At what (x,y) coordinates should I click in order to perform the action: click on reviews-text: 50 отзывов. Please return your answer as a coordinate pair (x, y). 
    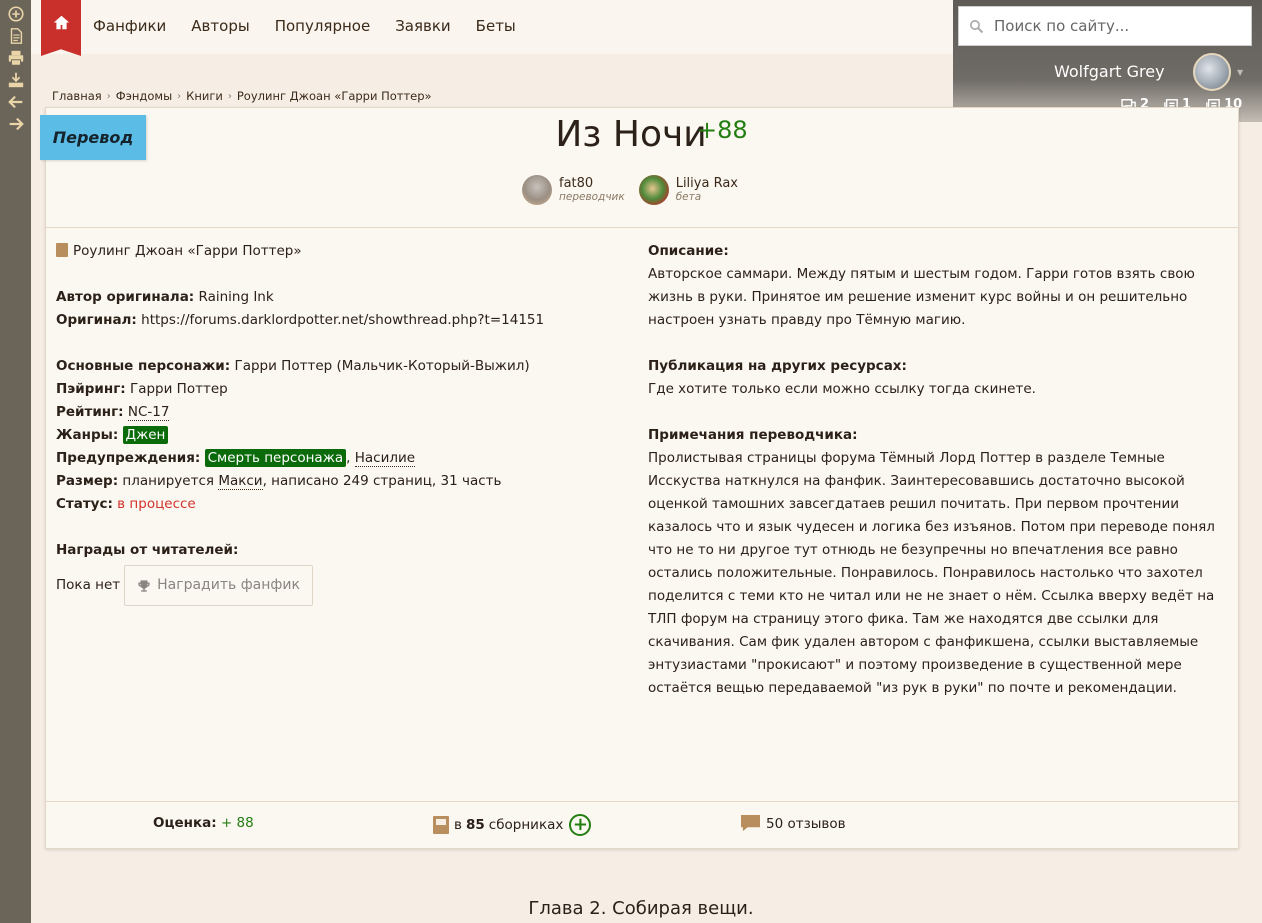
    Looking at the image, I should click on (806, 823).